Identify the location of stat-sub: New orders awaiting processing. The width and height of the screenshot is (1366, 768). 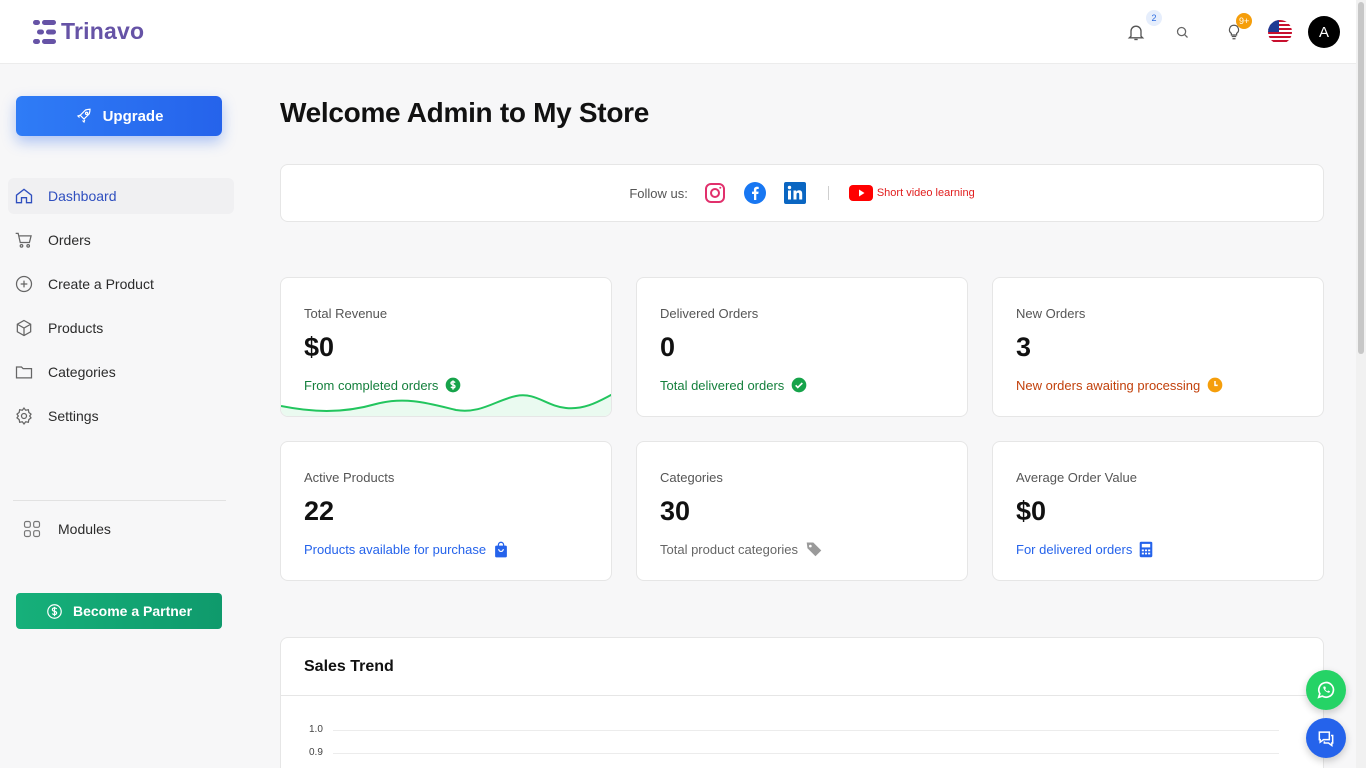
(1119, 385).